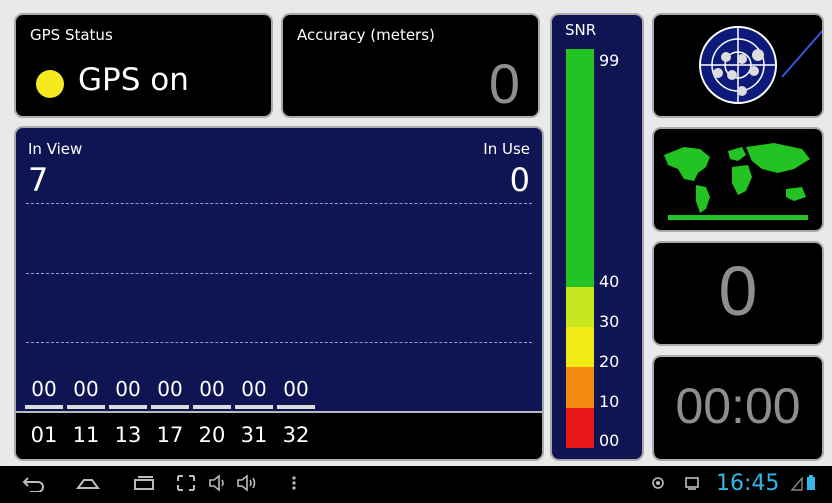  I want to click on gps-state-text: GPS on, so click(133, 80).